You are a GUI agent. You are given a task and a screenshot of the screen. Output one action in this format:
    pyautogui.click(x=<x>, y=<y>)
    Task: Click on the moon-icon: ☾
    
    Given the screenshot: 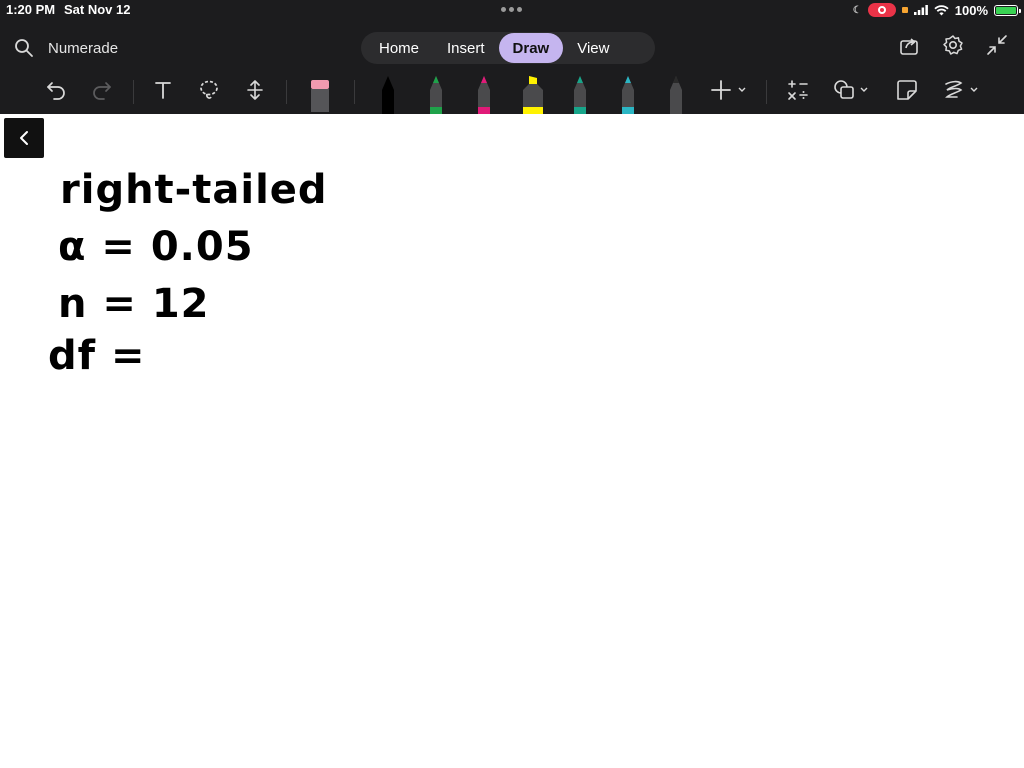 What is the action you would take?
    pyautogui.click(x=857, y=10)
    